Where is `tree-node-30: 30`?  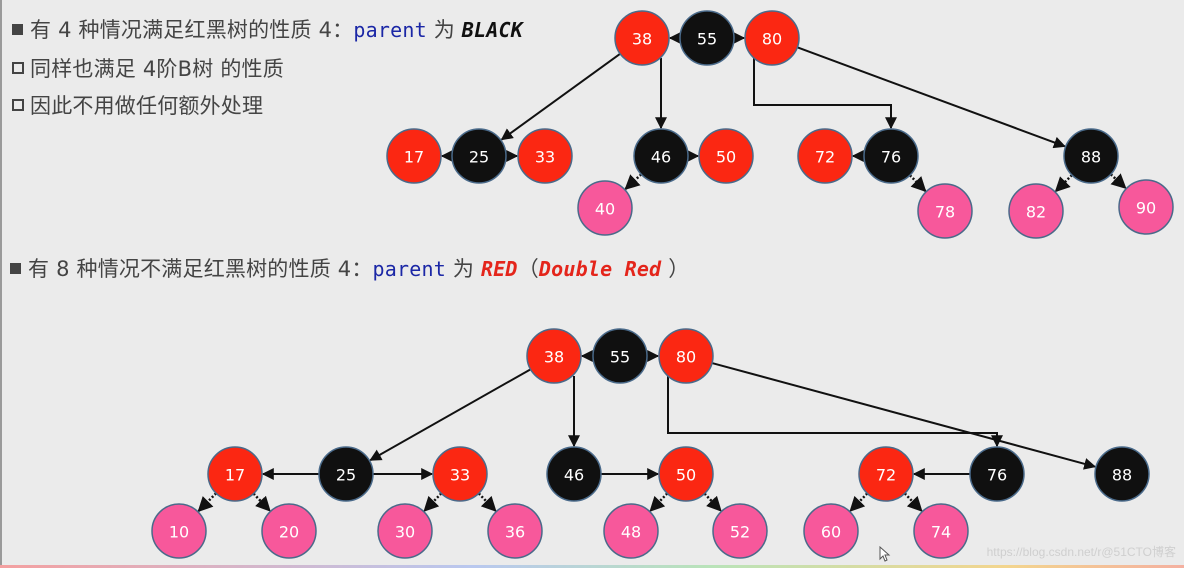 tree-node-30: 30 is located at coordinates (405, 531).